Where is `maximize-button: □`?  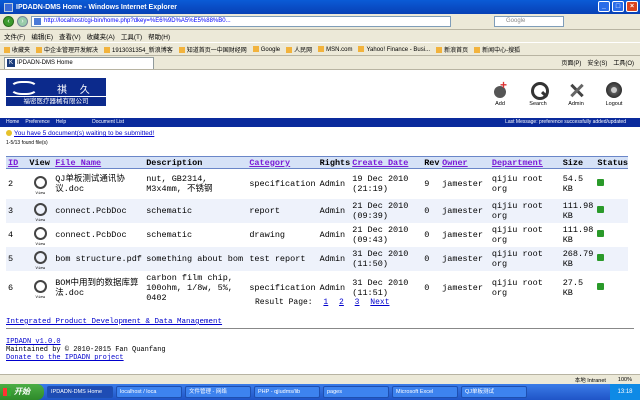
maximize-button: □ is located at coordinates (618, 6).